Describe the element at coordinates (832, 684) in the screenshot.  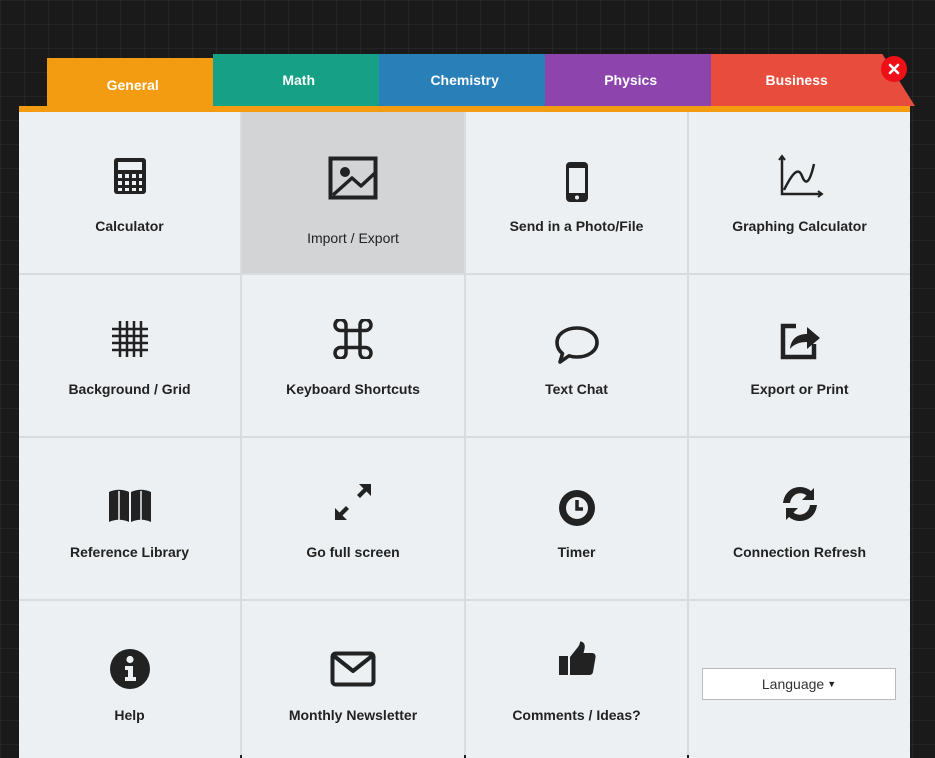
I see `caret-down-icon: ▼` at that location.